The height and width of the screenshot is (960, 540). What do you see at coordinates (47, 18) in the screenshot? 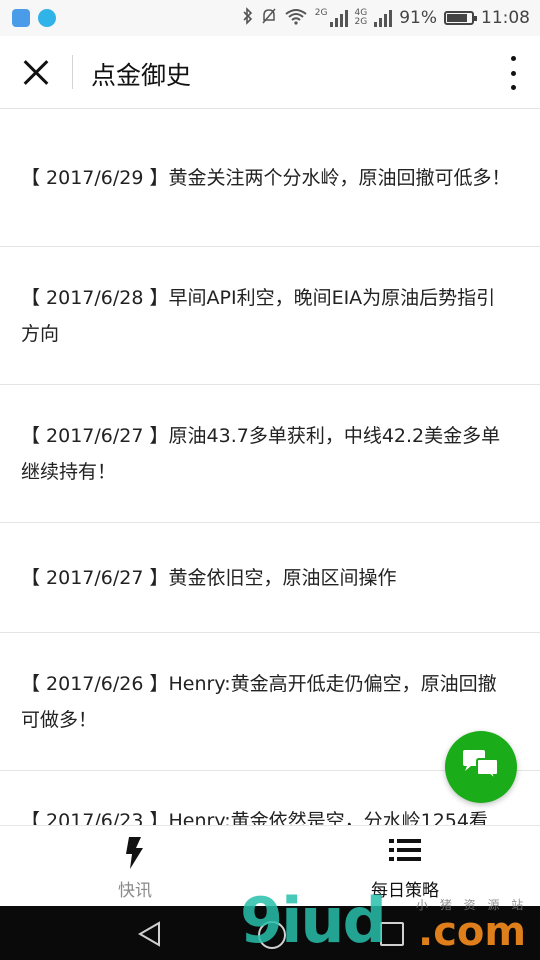
I see `chat-notification-icon` at bounding box center [47, 18].